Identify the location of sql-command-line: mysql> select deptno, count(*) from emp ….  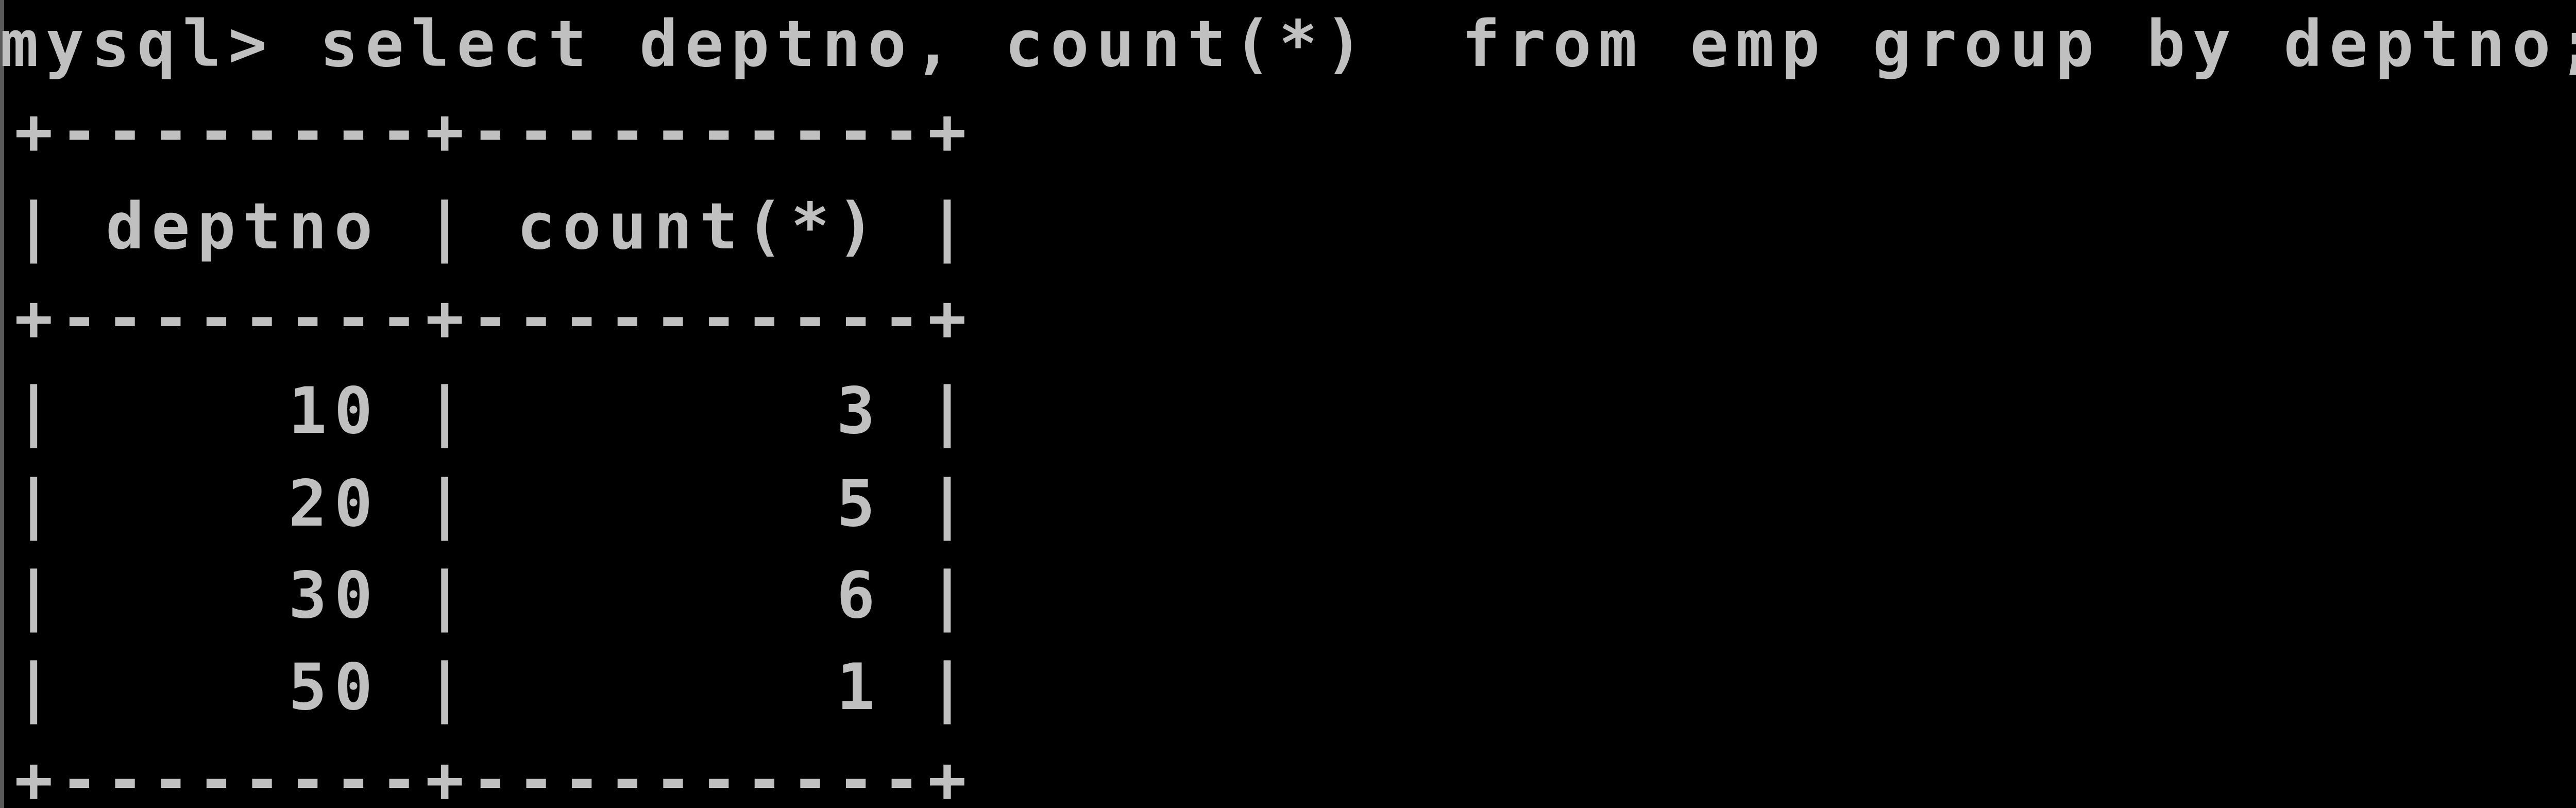
(1288, 44).